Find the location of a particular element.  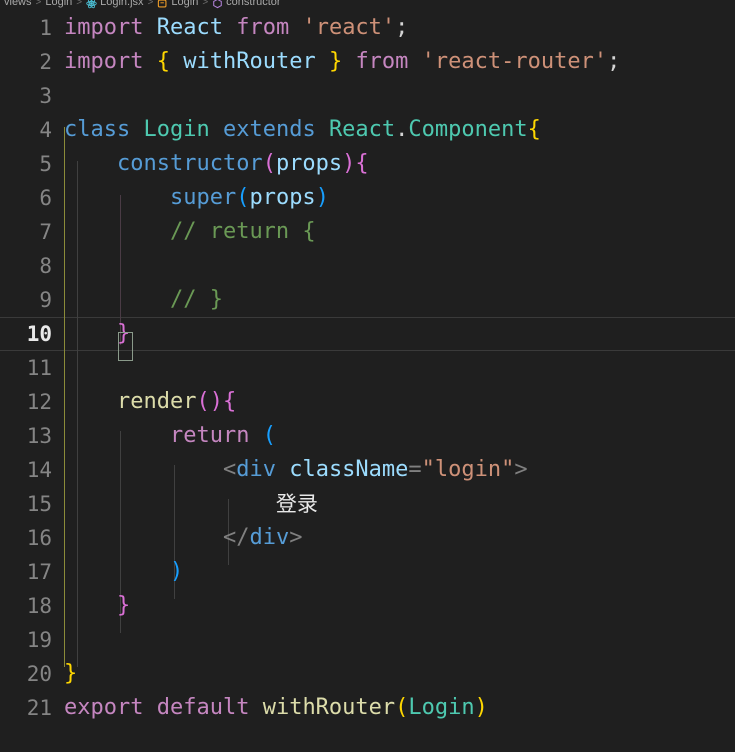

code-token: withRouter is located at coordinates (329, 707).